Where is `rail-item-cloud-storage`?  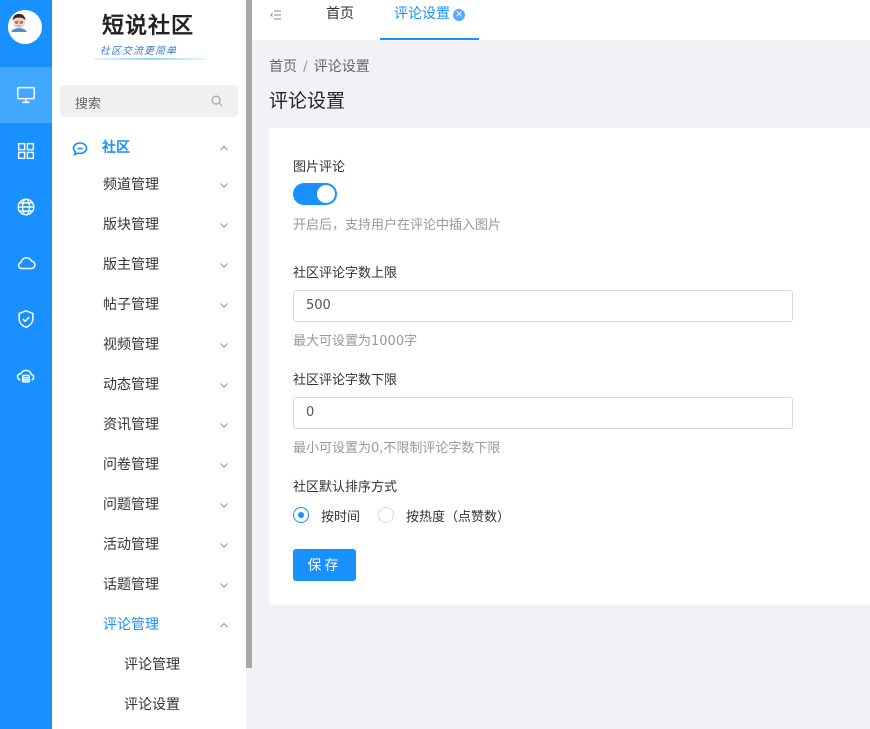 rail-item-cloud-storage is located at coordinates (26, 375).